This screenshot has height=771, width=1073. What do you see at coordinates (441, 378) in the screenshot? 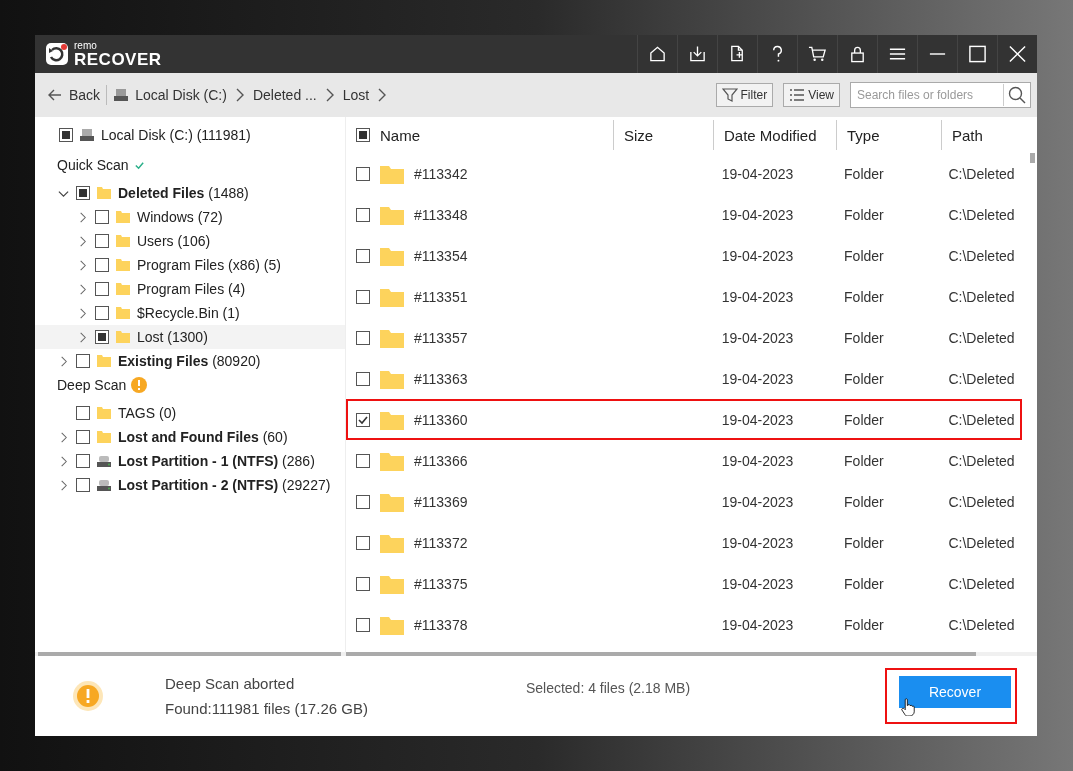
I see `table-cell: #113363` at bounding box center [441, 378].